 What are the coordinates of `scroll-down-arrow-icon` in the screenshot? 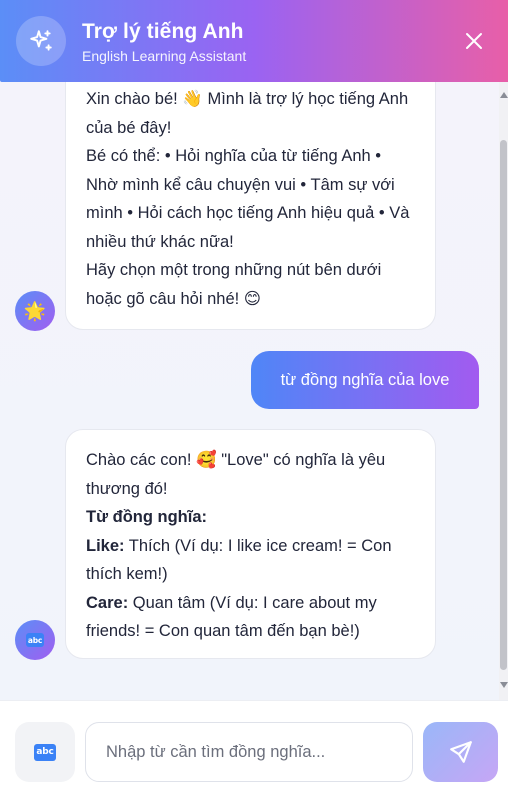 It's located at (504, 685).